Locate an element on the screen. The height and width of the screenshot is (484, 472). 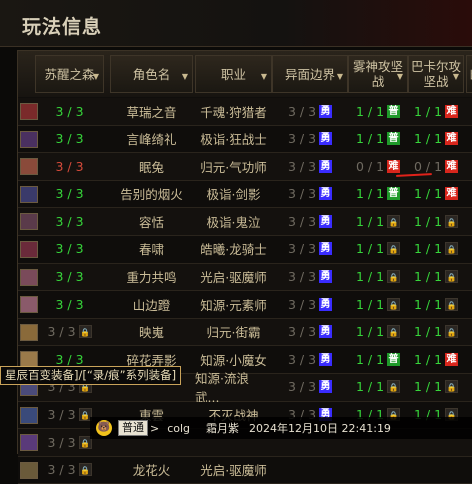
table-row: 3 / 3 容恬 极诣·鬼泣 3 / 3勇1 / 1 🔒 1 / 1 🔒 is located at coordinates (245, 222).